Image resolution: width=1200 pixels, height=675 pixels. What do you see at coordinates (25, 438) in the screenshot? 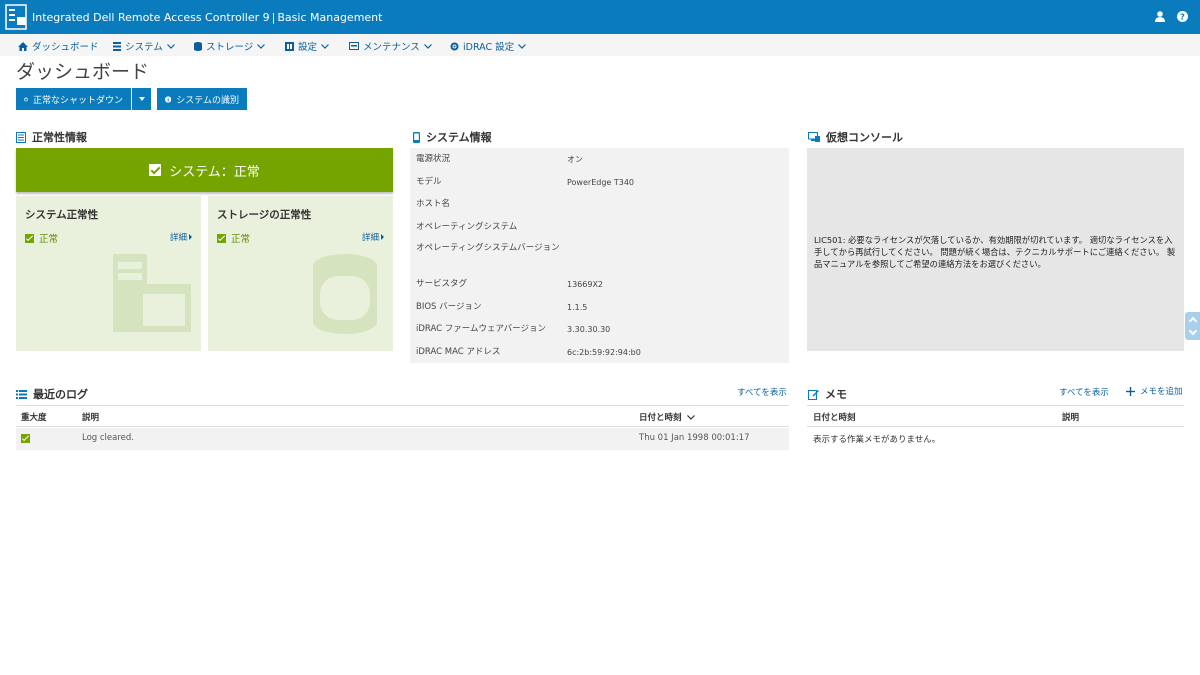
I see `severity-ok-icon` at bounding box center [25, 438].